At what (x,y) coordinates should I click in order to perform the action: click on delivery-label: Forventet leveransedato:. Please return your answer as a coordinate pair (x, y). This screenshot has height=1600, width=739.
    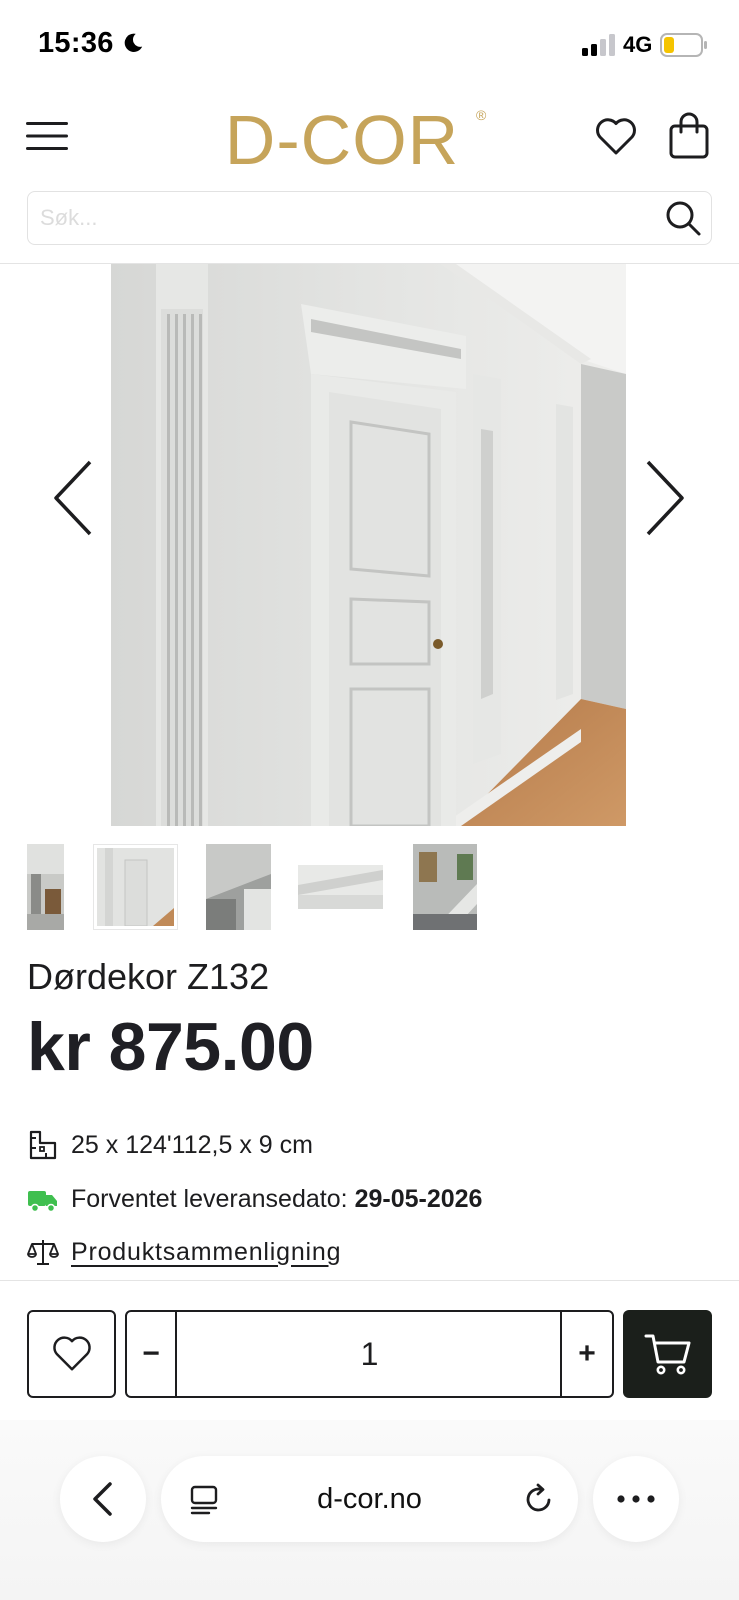
    Looking at the image, I should click on (209, 1198).